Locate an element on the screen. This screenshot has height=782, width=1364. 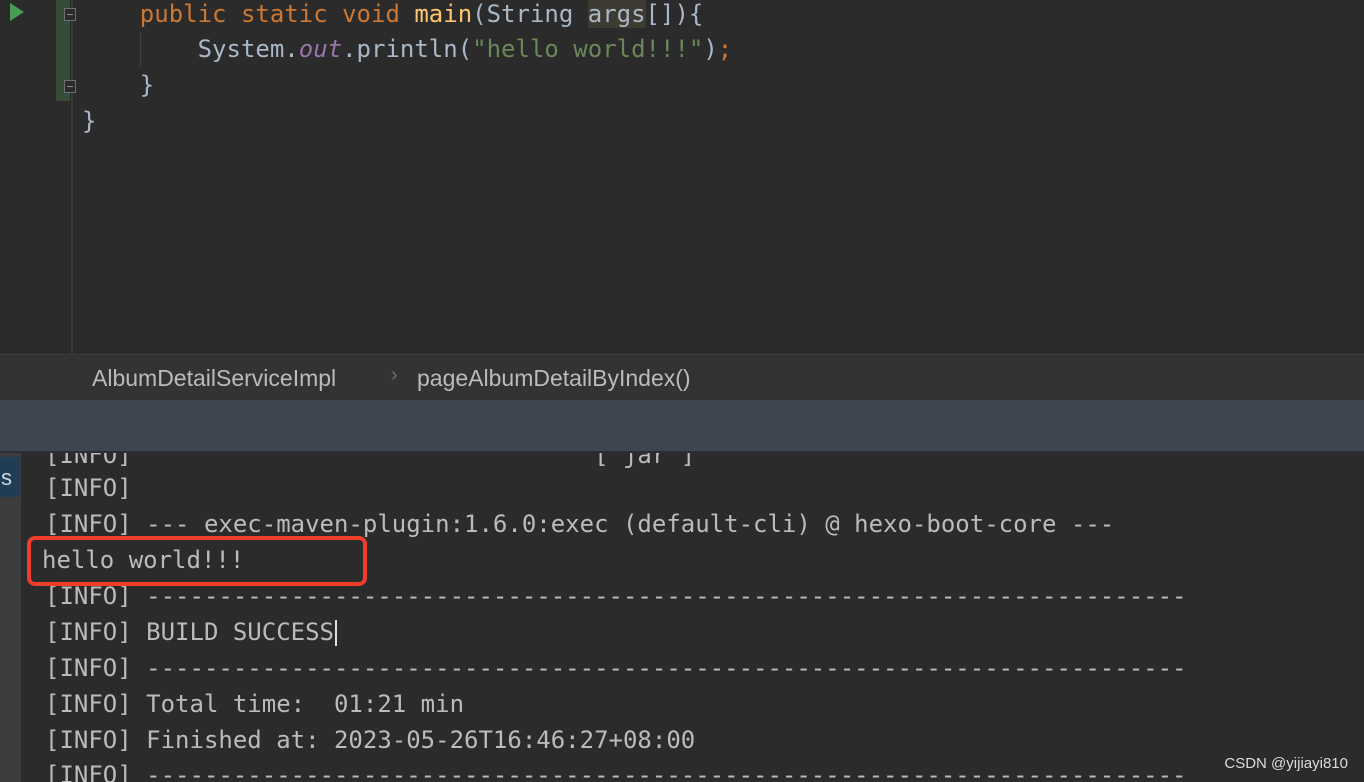
code-line: public static void main(String args[]){ is located at coordinates (392, 16).